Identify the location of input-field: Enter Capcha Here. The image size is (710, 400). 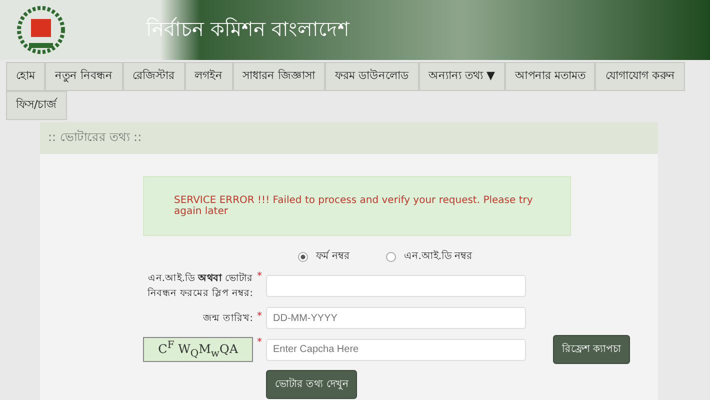
(396, 349).